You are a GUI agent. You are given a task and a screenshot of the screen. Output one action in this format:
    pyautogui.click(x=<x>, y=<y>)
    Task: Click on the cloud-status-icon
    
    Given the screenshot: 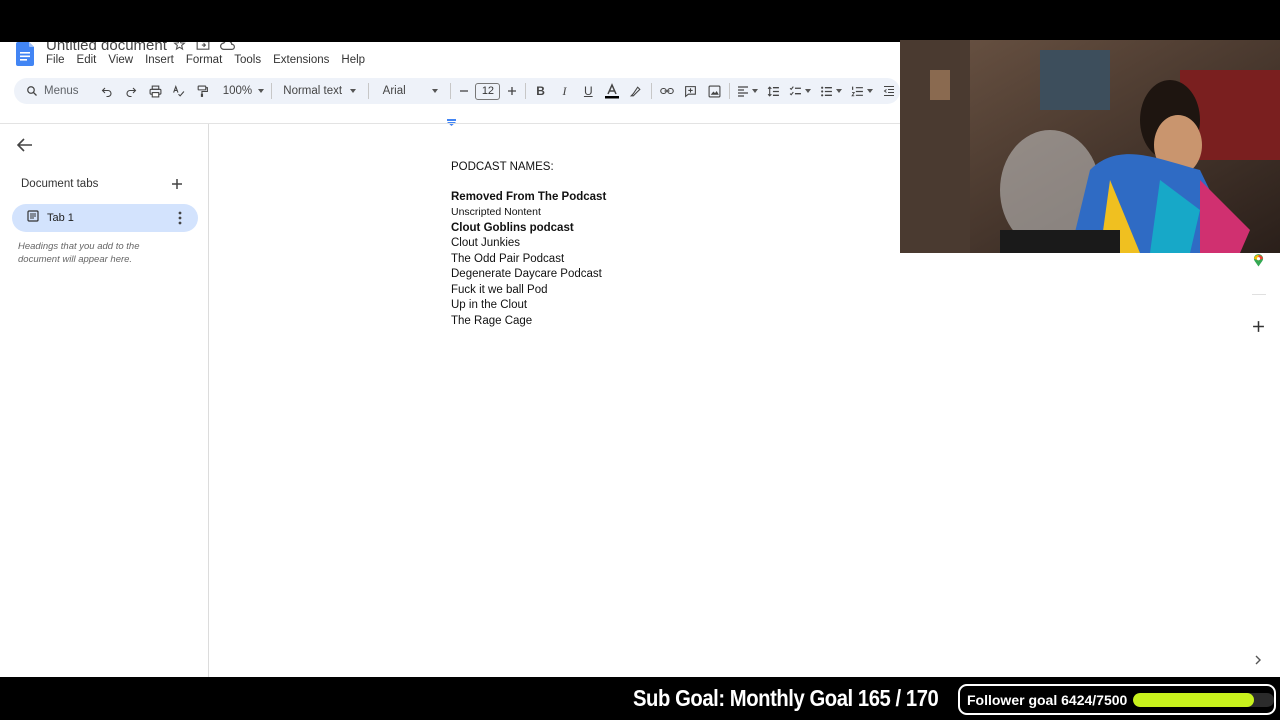 What is the action you would take?
    pyautogui.click(x=227, y=47)
    